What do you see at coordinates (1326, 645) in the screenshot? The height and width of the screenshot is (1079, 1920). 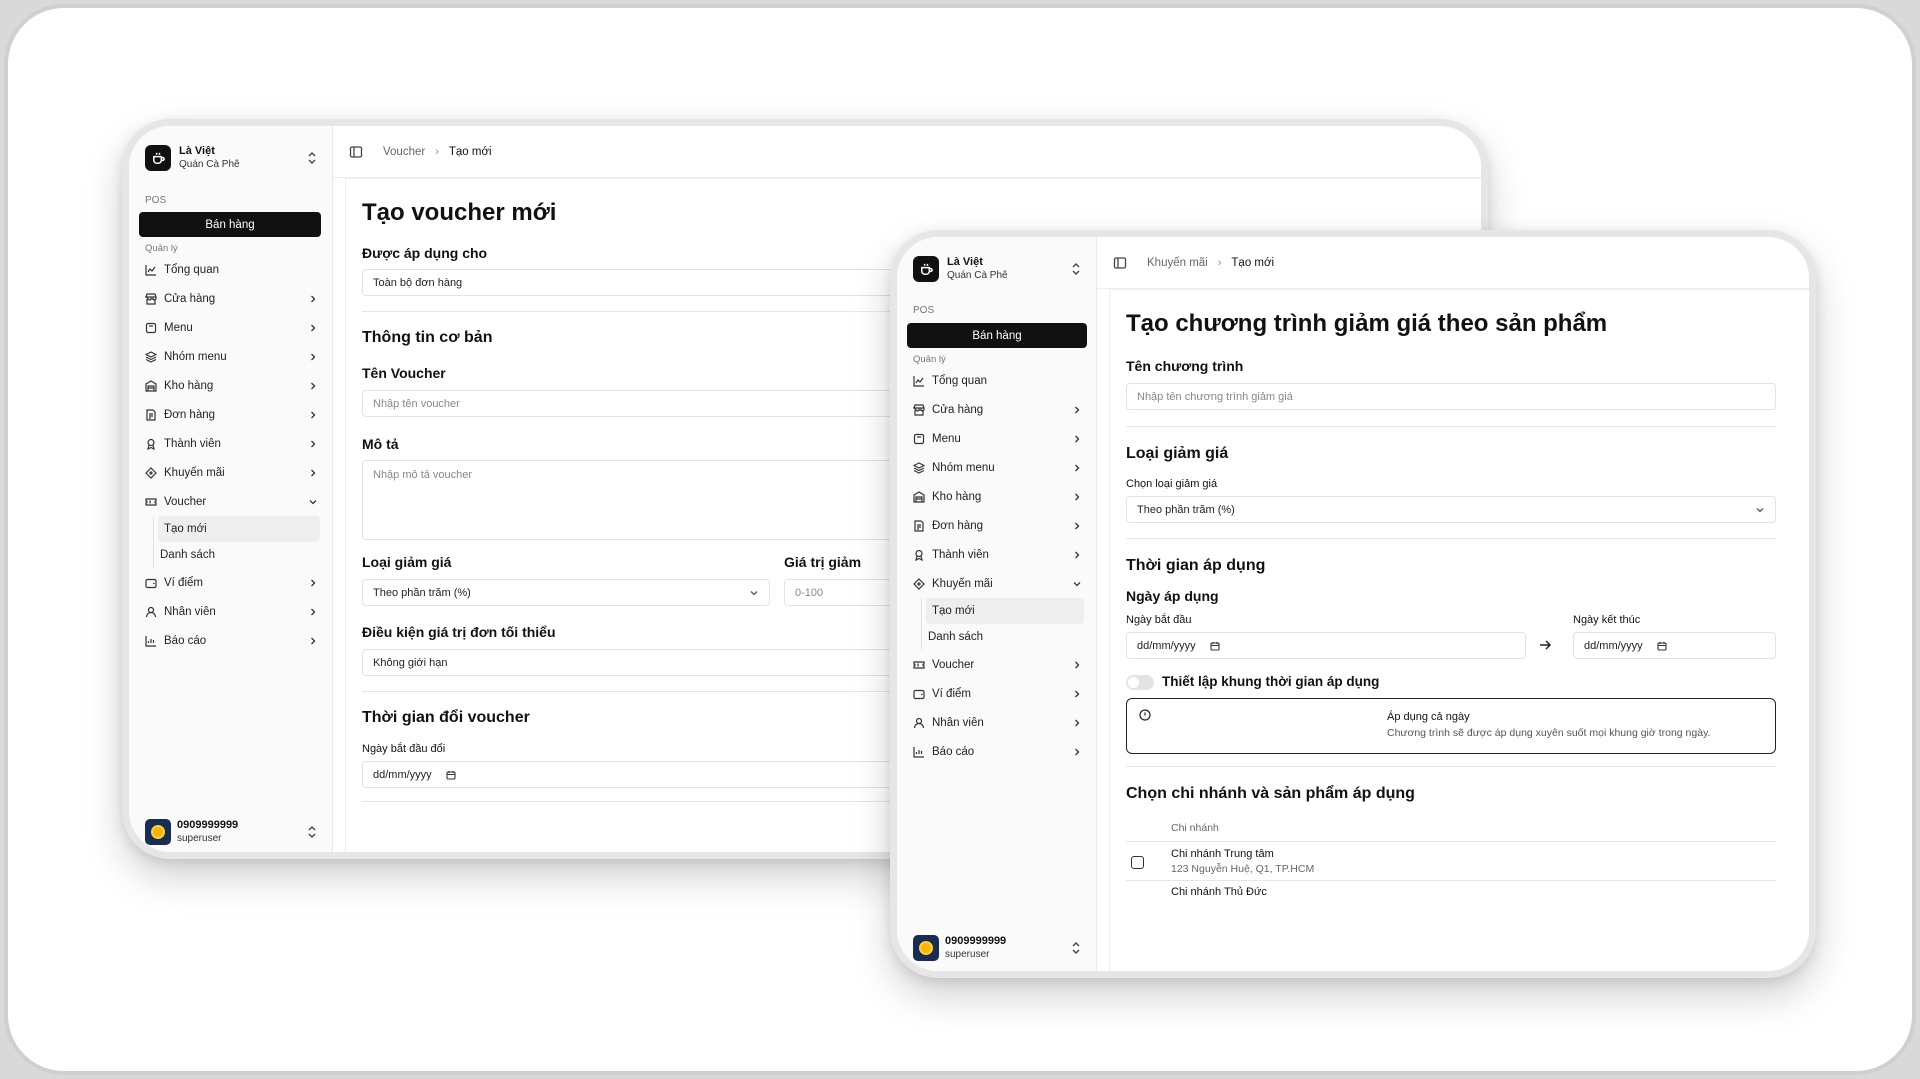 I see `start-date-input: dd/mm/yyyy` at bounding box center [1326, 645].